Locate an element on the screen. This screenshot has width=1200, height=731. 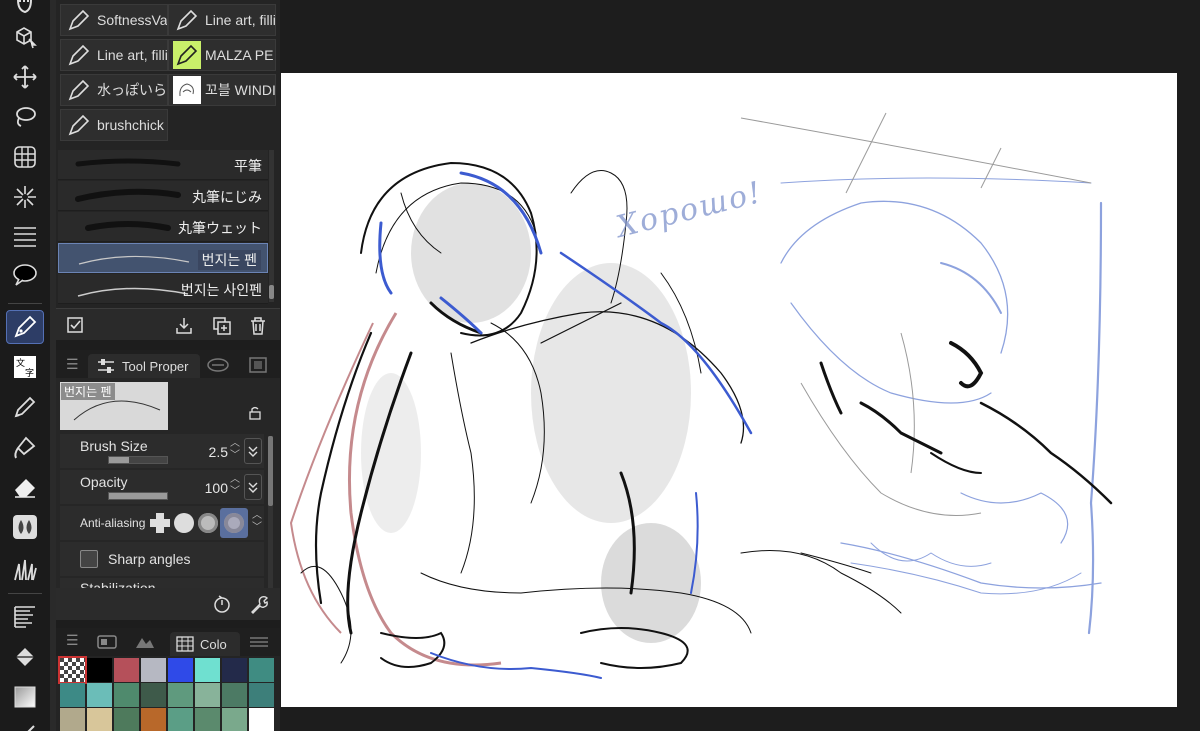
3d-operation-icon is located at coordinates (25, 37).